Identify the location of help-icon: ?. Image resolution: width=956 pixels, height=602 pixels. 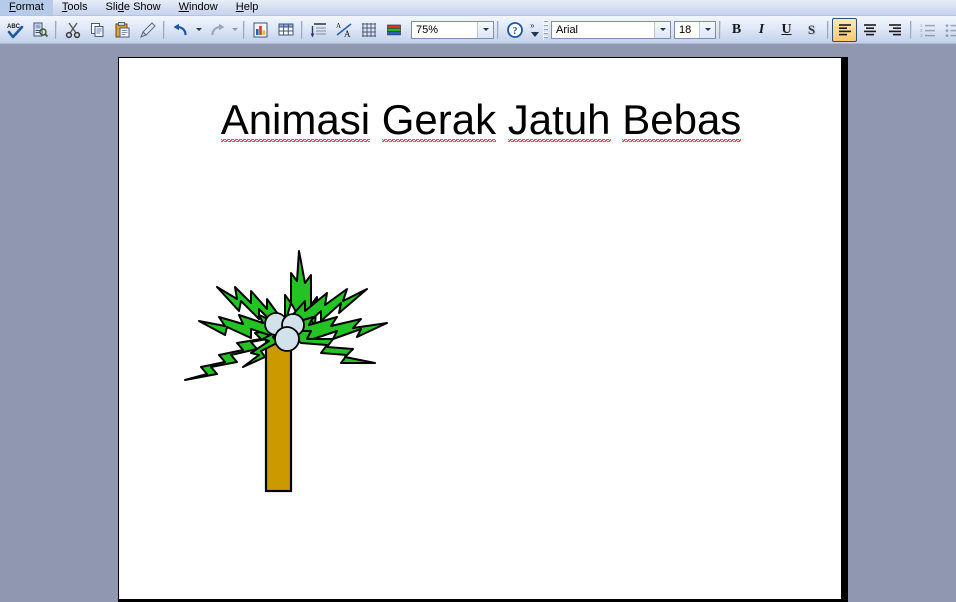
(514, 30).